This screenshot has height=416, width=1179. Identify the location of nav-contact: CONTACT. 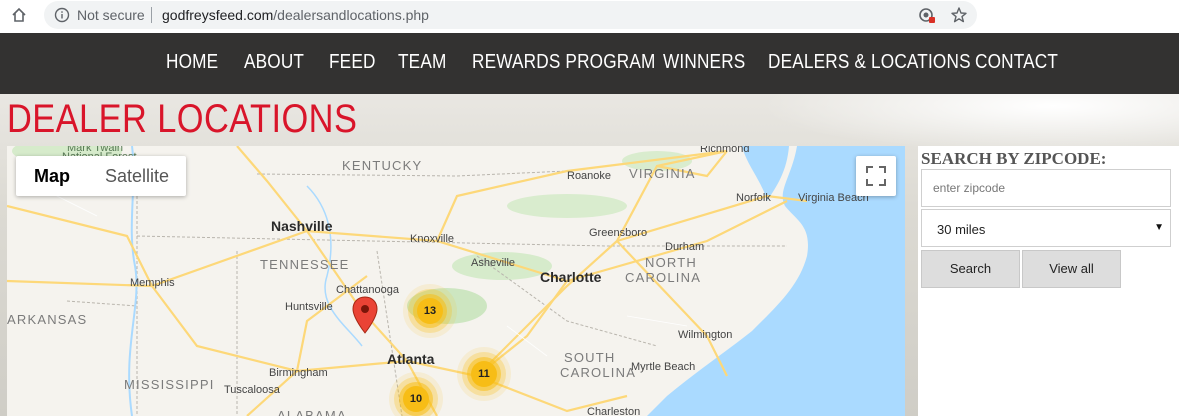
(1016, 62).